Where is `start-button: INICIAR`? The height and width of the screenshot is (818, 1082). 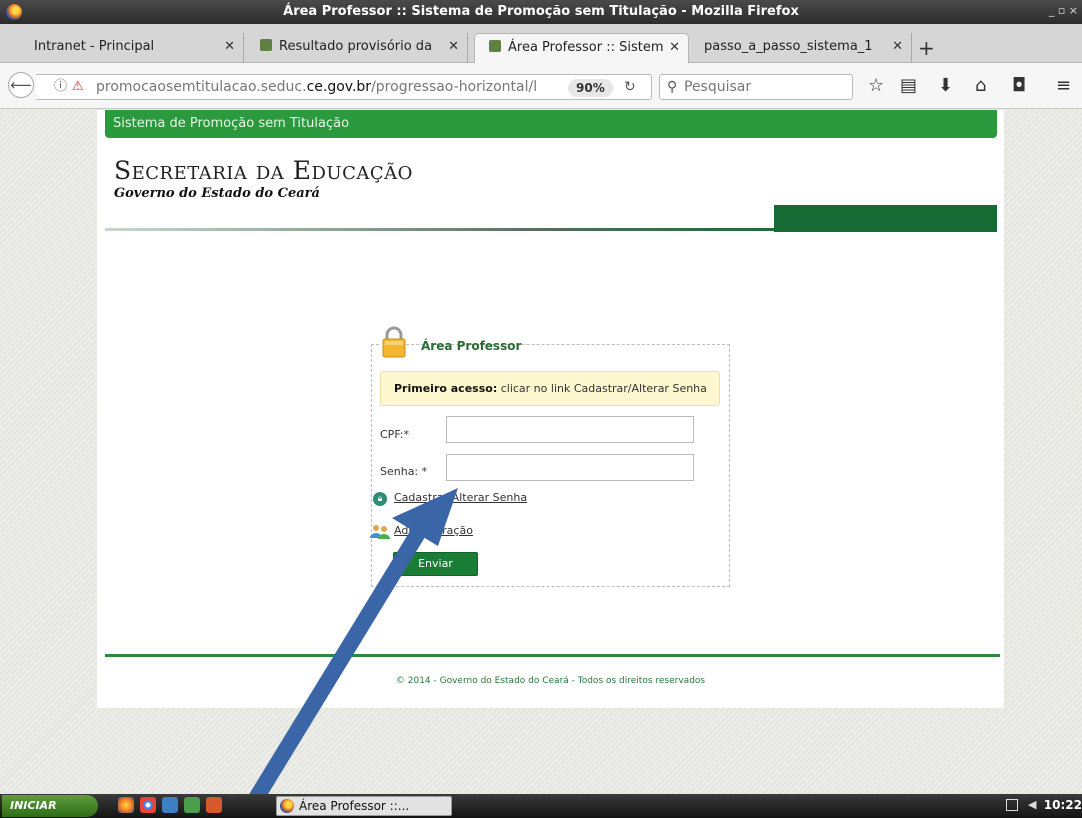 start-button: INICIAR is located at coordinates (50, 806).